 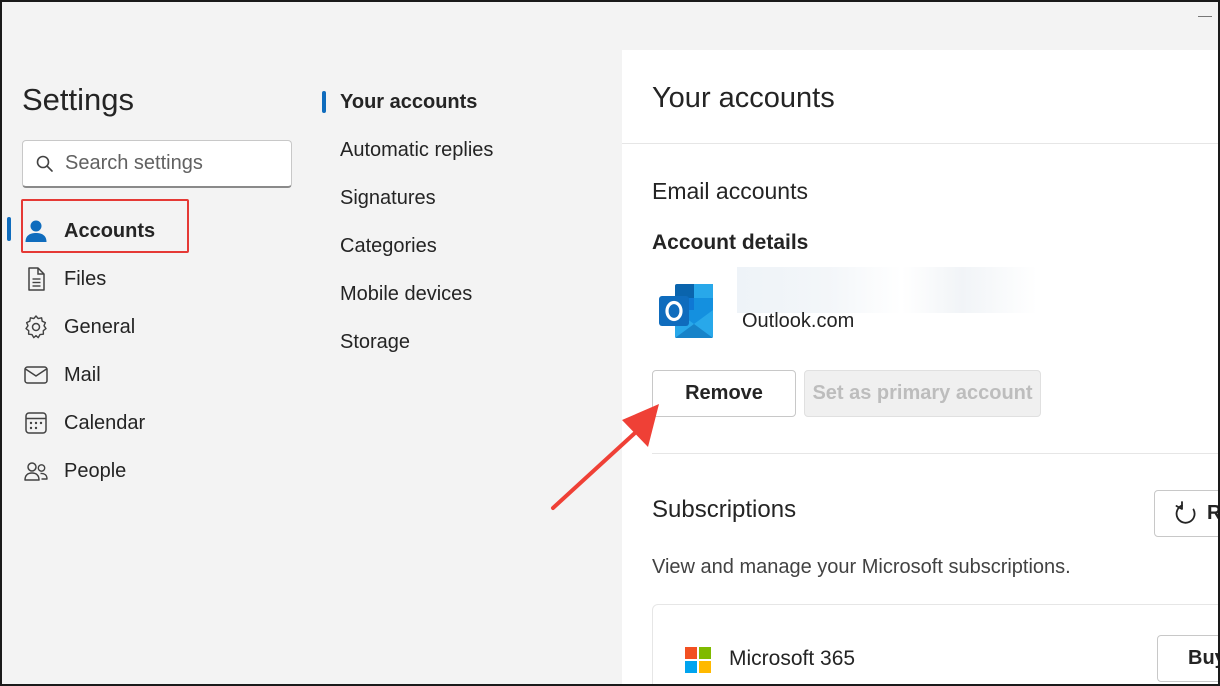 What do you see at coordinates (610, 25) in the screenshot?
I see `title-bar` at bounding box center [610, 25].